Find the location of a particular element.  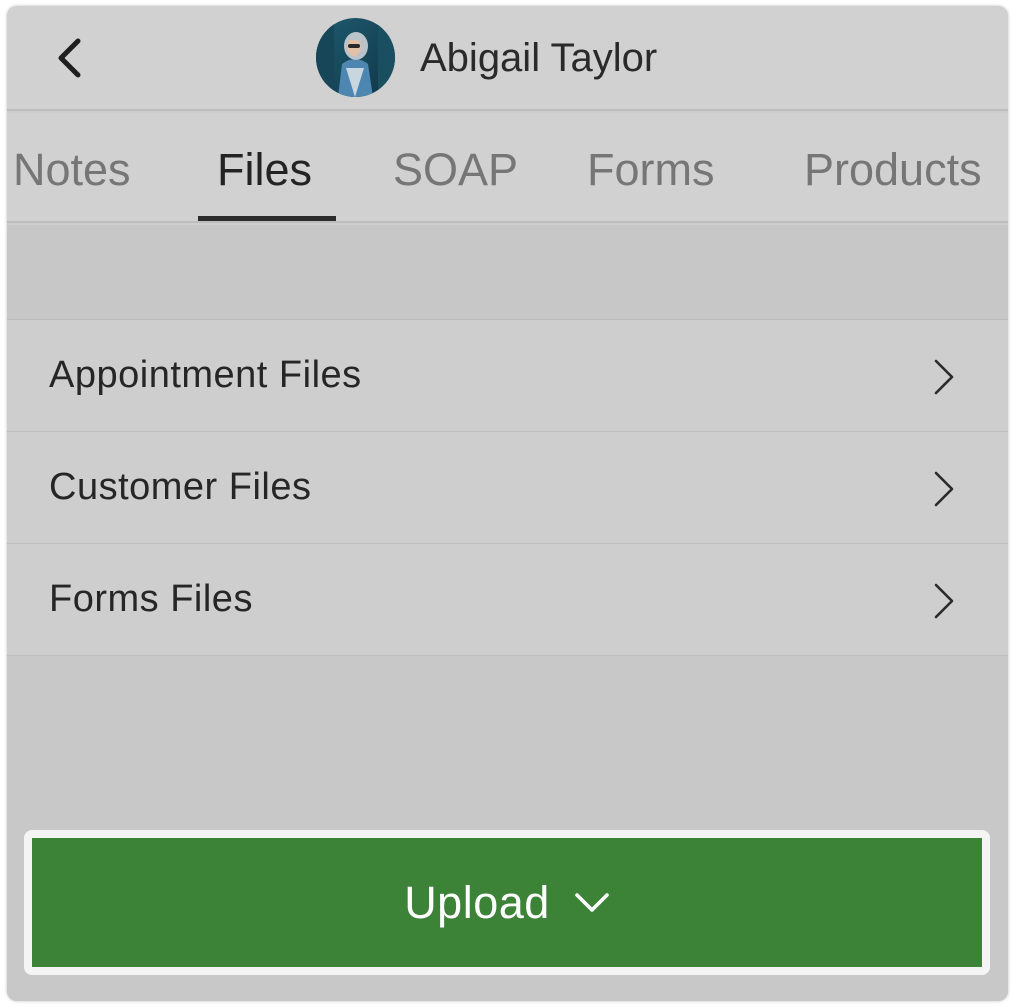

header-bar: Abigail Taylor is located at coordinates (507, 58).